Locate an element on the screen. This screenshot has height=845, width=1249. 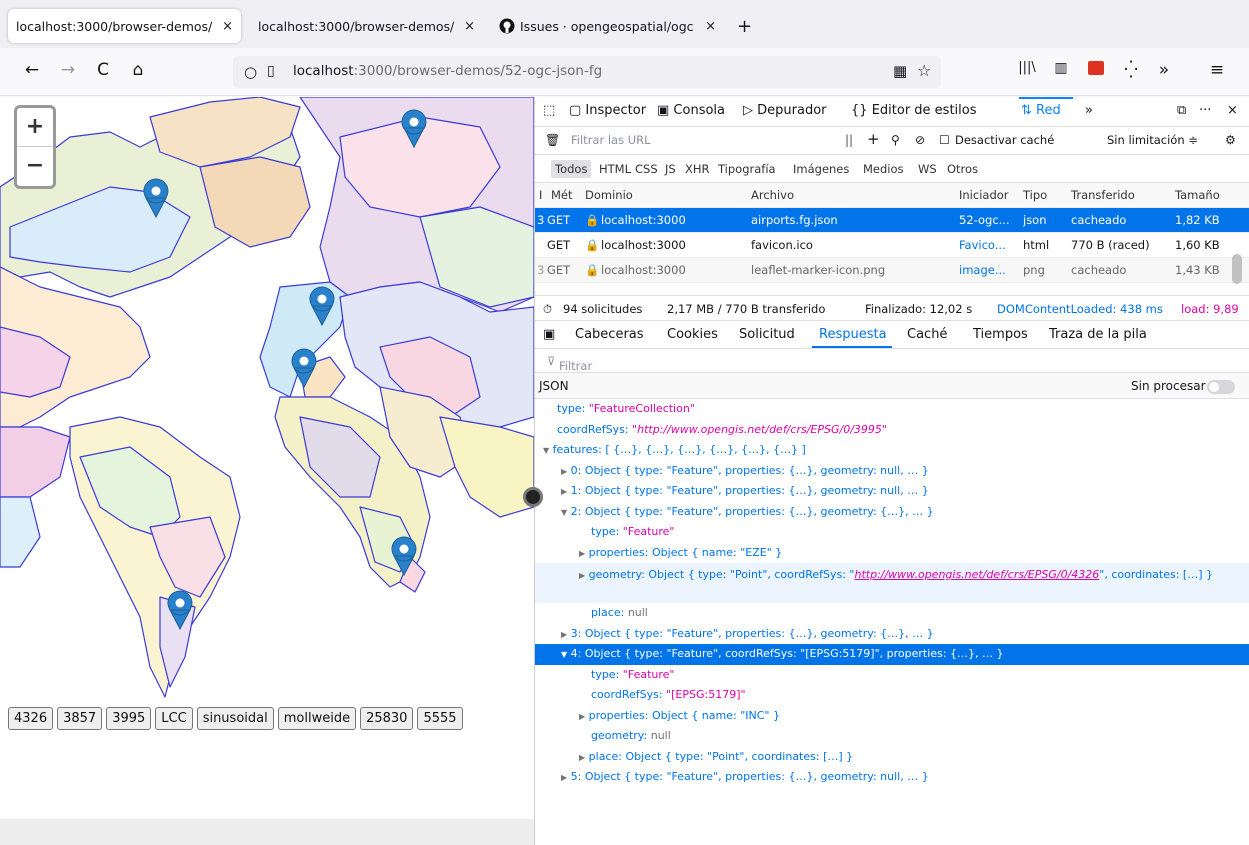
zoom-out-button: − is located at coordinates (35, 166).